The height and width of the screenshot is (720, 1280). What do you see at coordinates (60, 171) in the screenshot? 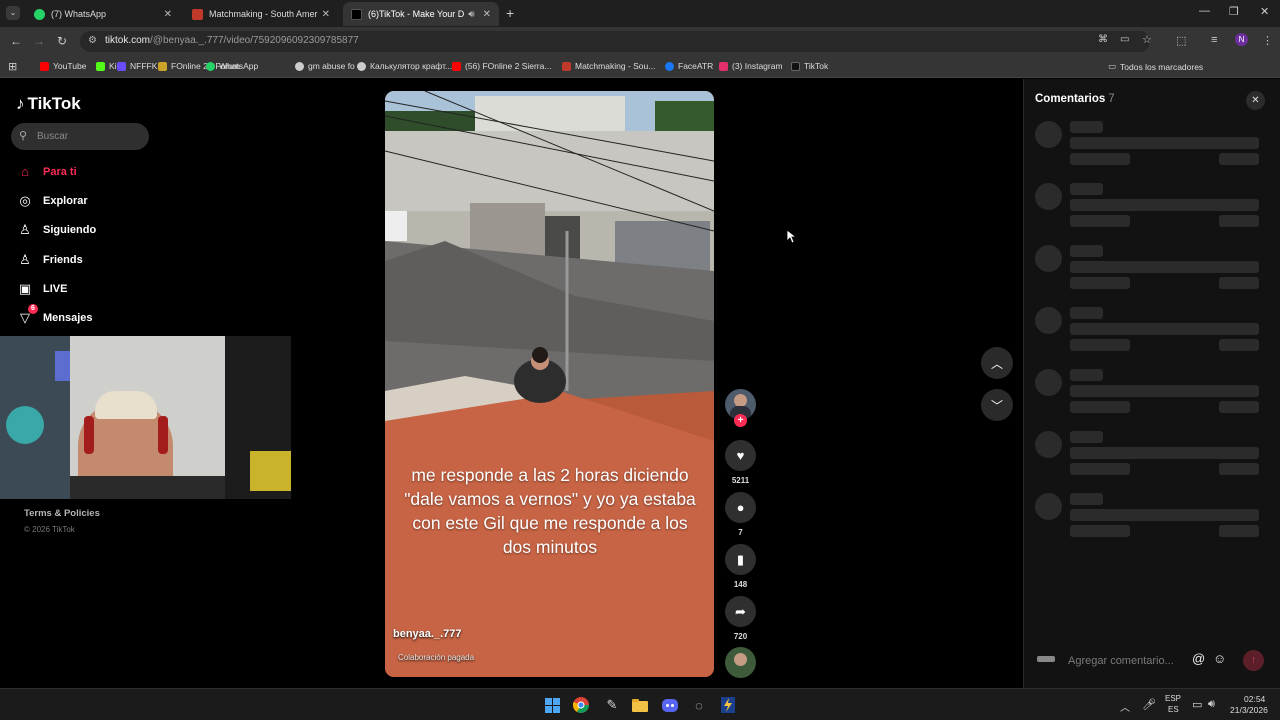
I see `sidebar-item-label: Para ti` at bounding box center [60, 171].